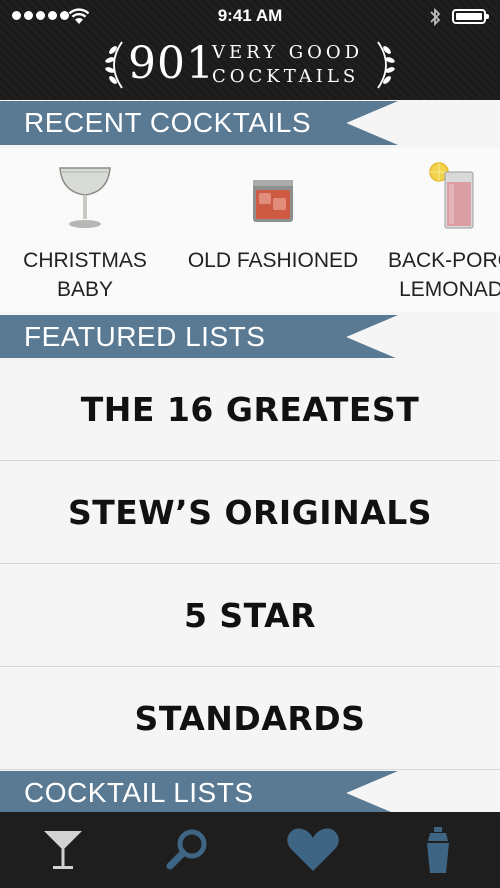 The image size is (500, 888). I want to click on featured-list-item: STEW’S ORIGINALS, so click(250, 512).